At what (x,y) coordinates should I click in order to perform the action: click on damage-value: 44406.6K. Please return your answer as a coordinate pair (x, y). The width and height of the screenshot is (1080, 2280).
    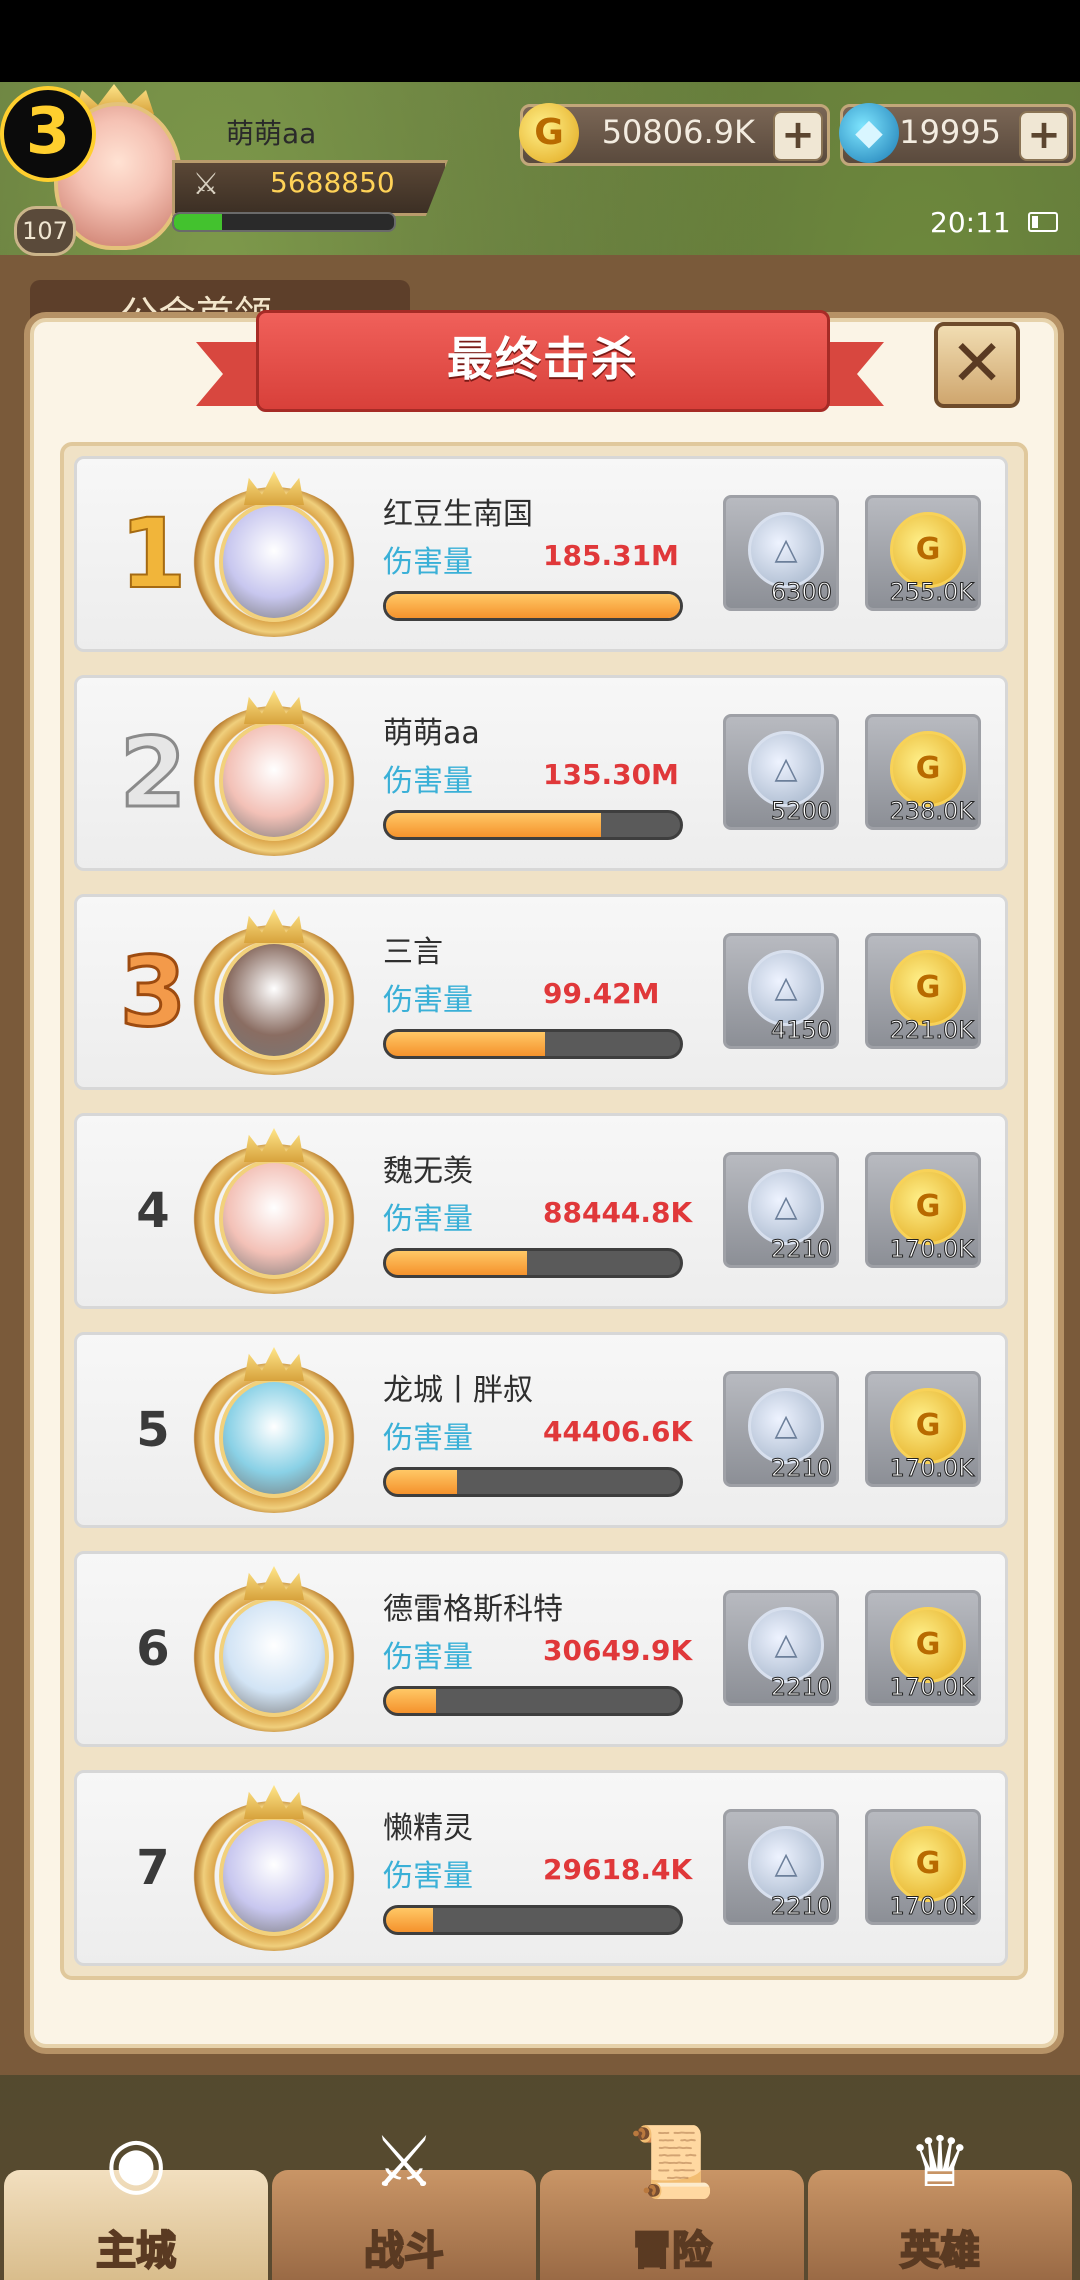
    Looking at the image, I should click on (618, 1431).